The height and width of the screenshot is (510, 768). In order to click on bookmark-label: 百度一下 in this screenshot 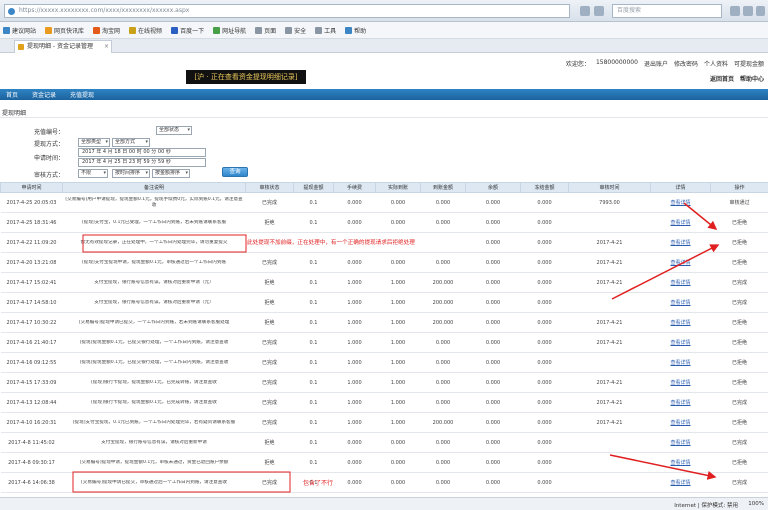, I will do `click(192, 31)`.